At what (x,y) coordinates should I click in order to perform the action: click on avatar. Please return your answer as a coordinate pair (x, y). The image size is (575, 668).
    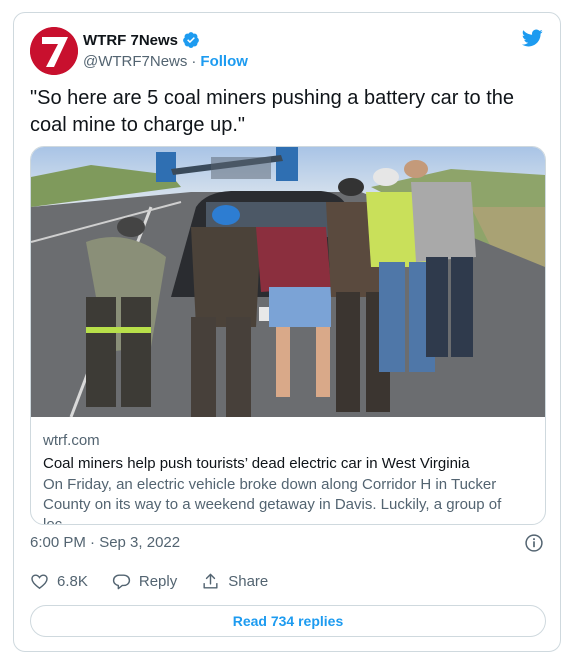
    Looking at the image, I should click on (54, 51).